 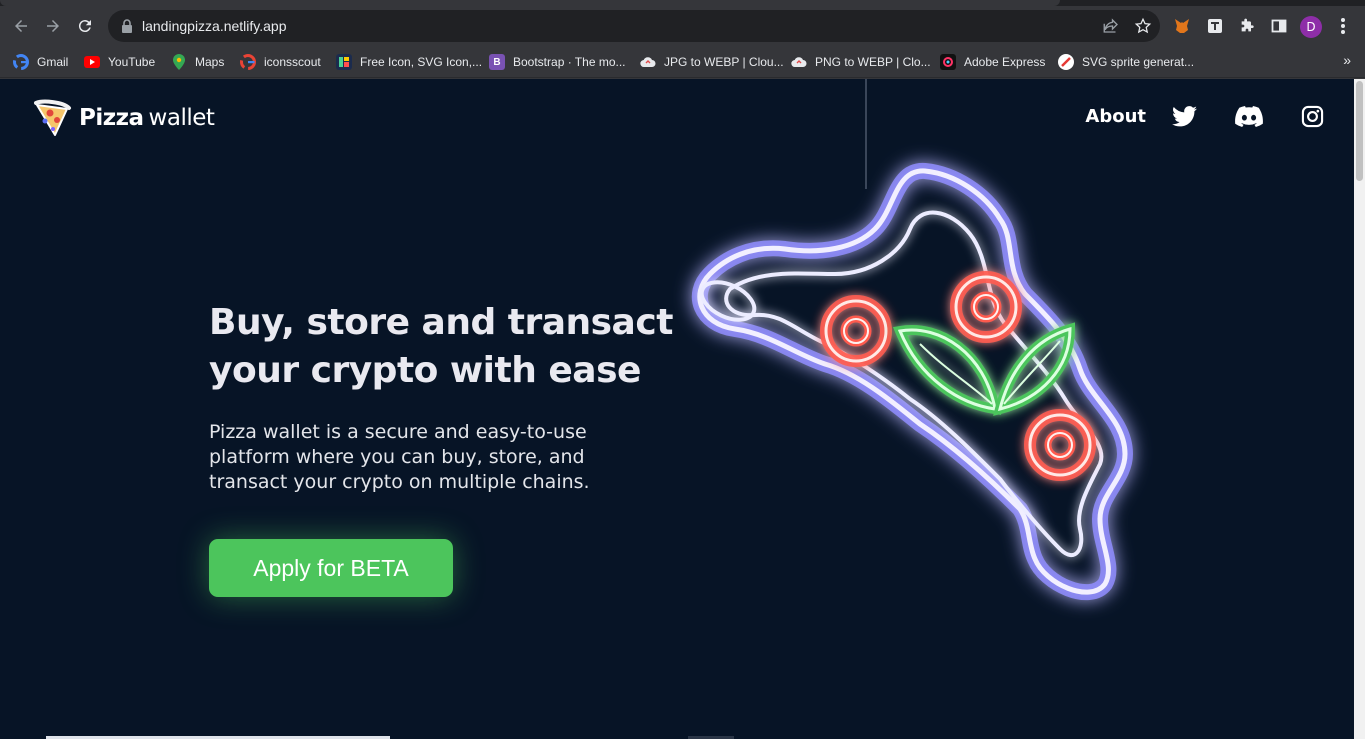 I want to click on bootstrap-icon: B, so click(x=497, y=62).